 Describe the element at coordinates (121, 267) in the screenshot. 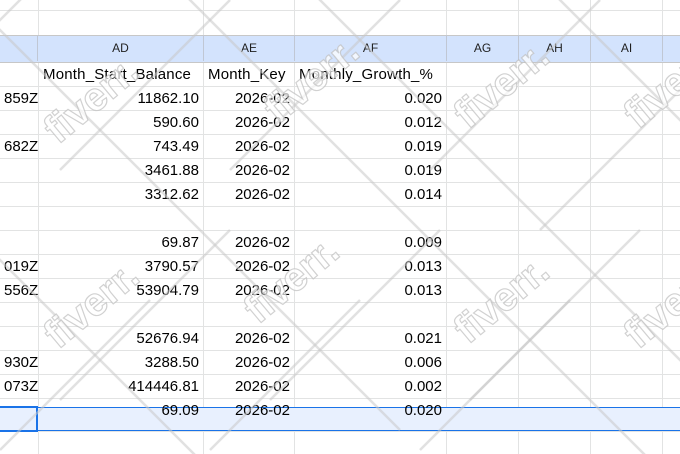

I see `cell-month-start-balance: 3790.57` at that location.